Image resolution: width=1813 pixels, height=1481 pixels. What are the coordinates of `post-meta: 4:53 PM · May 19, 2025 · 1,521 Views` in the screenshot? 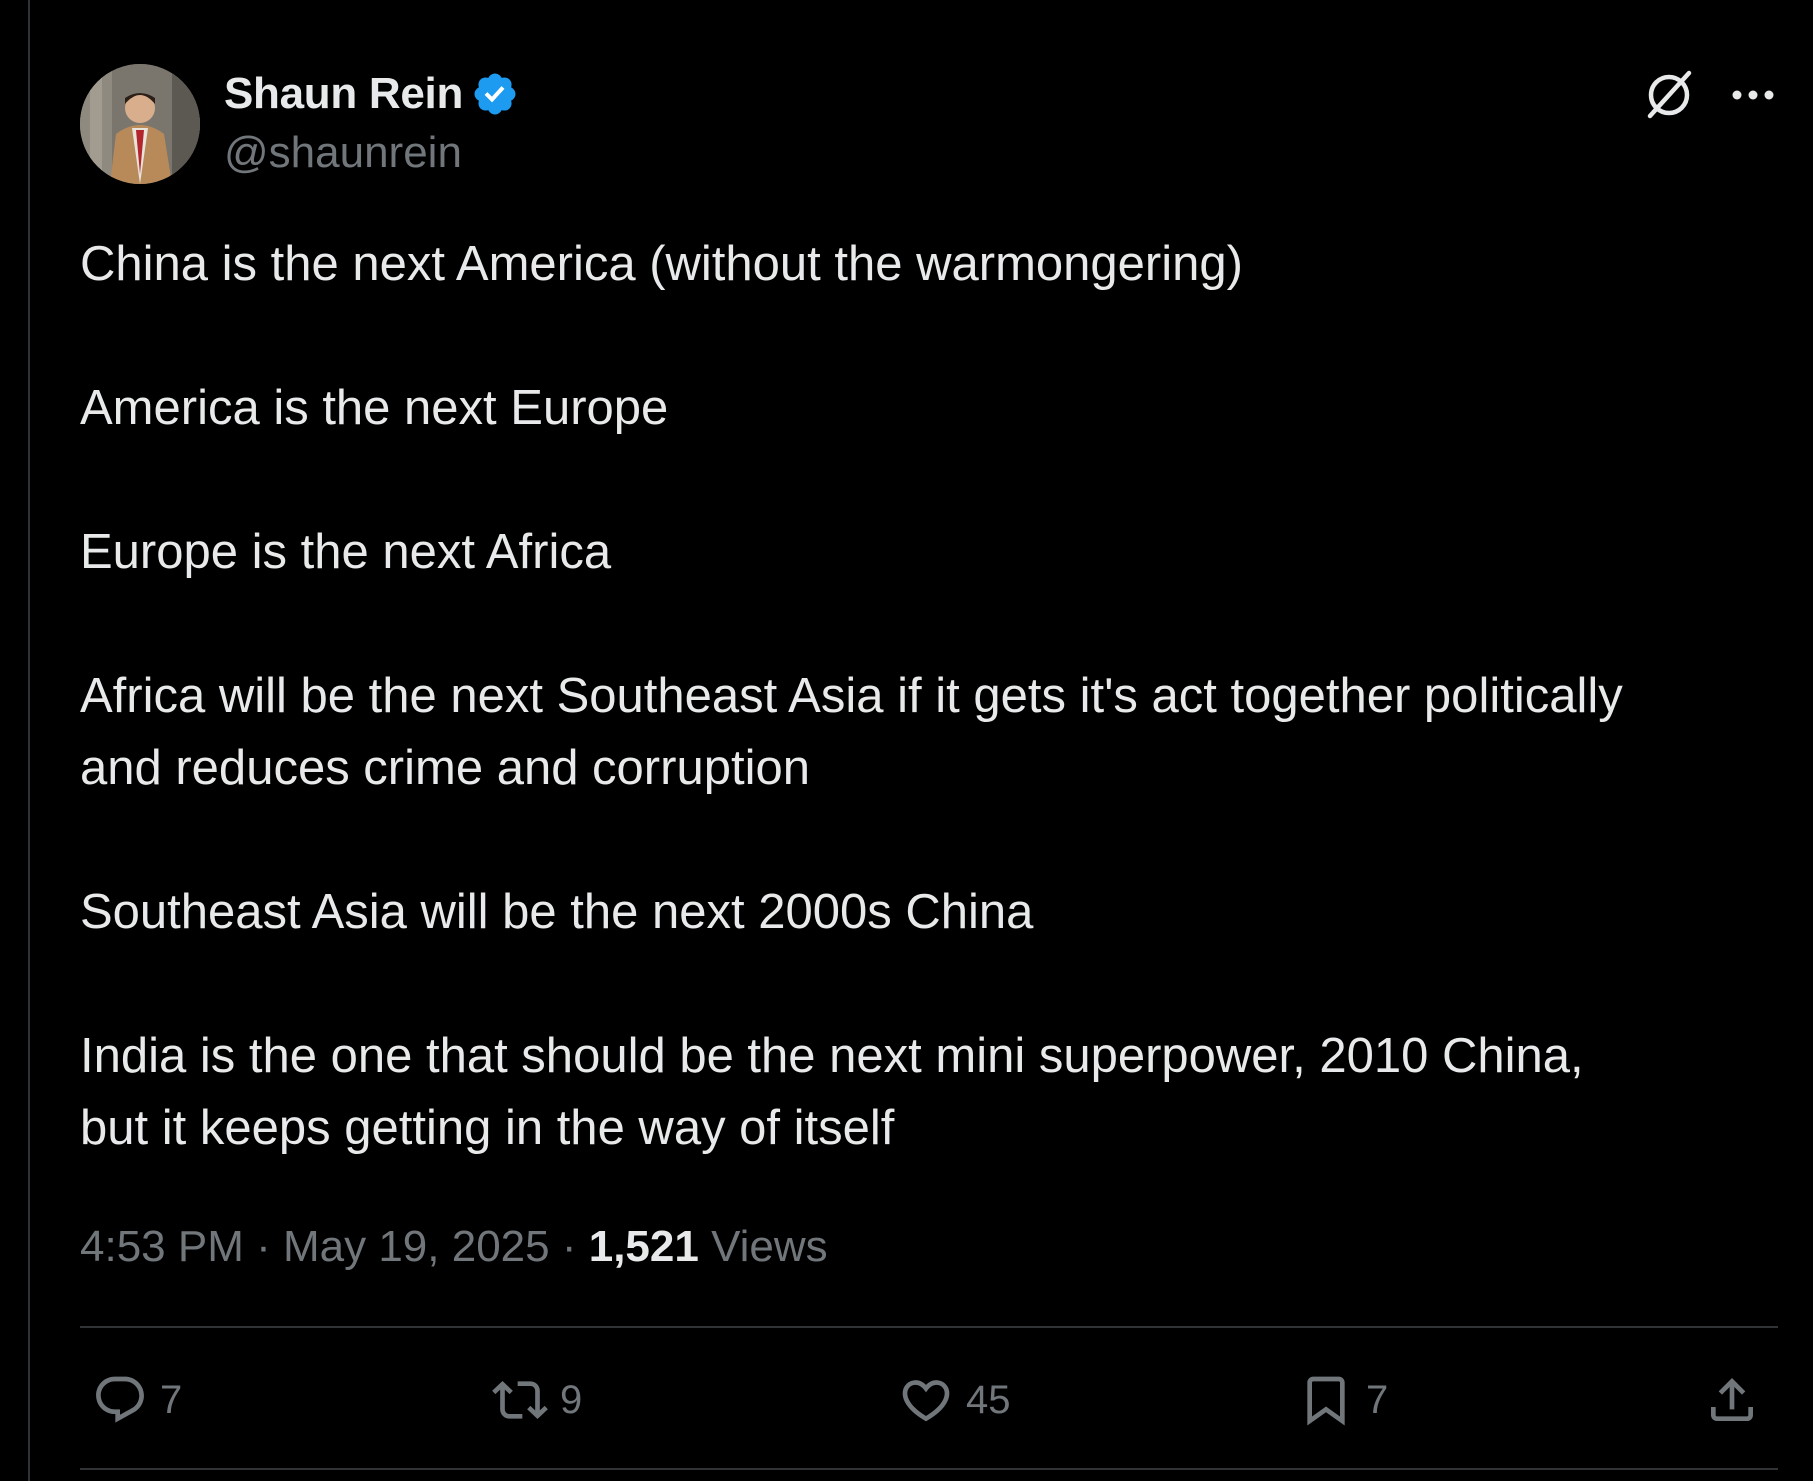 It's located at (454, 1247).